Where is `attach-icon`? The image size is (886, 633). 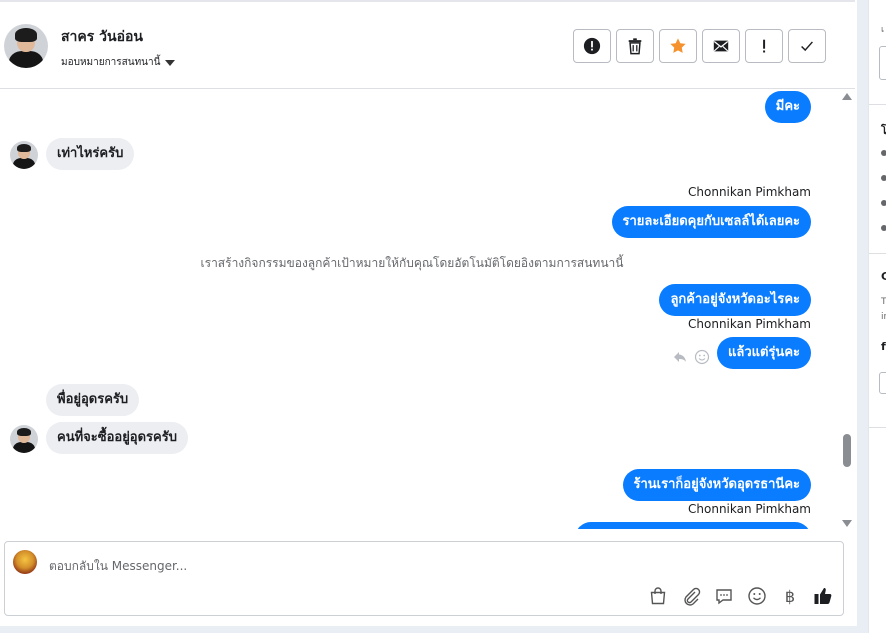 attach-icon is located at coordinates (691, 596).